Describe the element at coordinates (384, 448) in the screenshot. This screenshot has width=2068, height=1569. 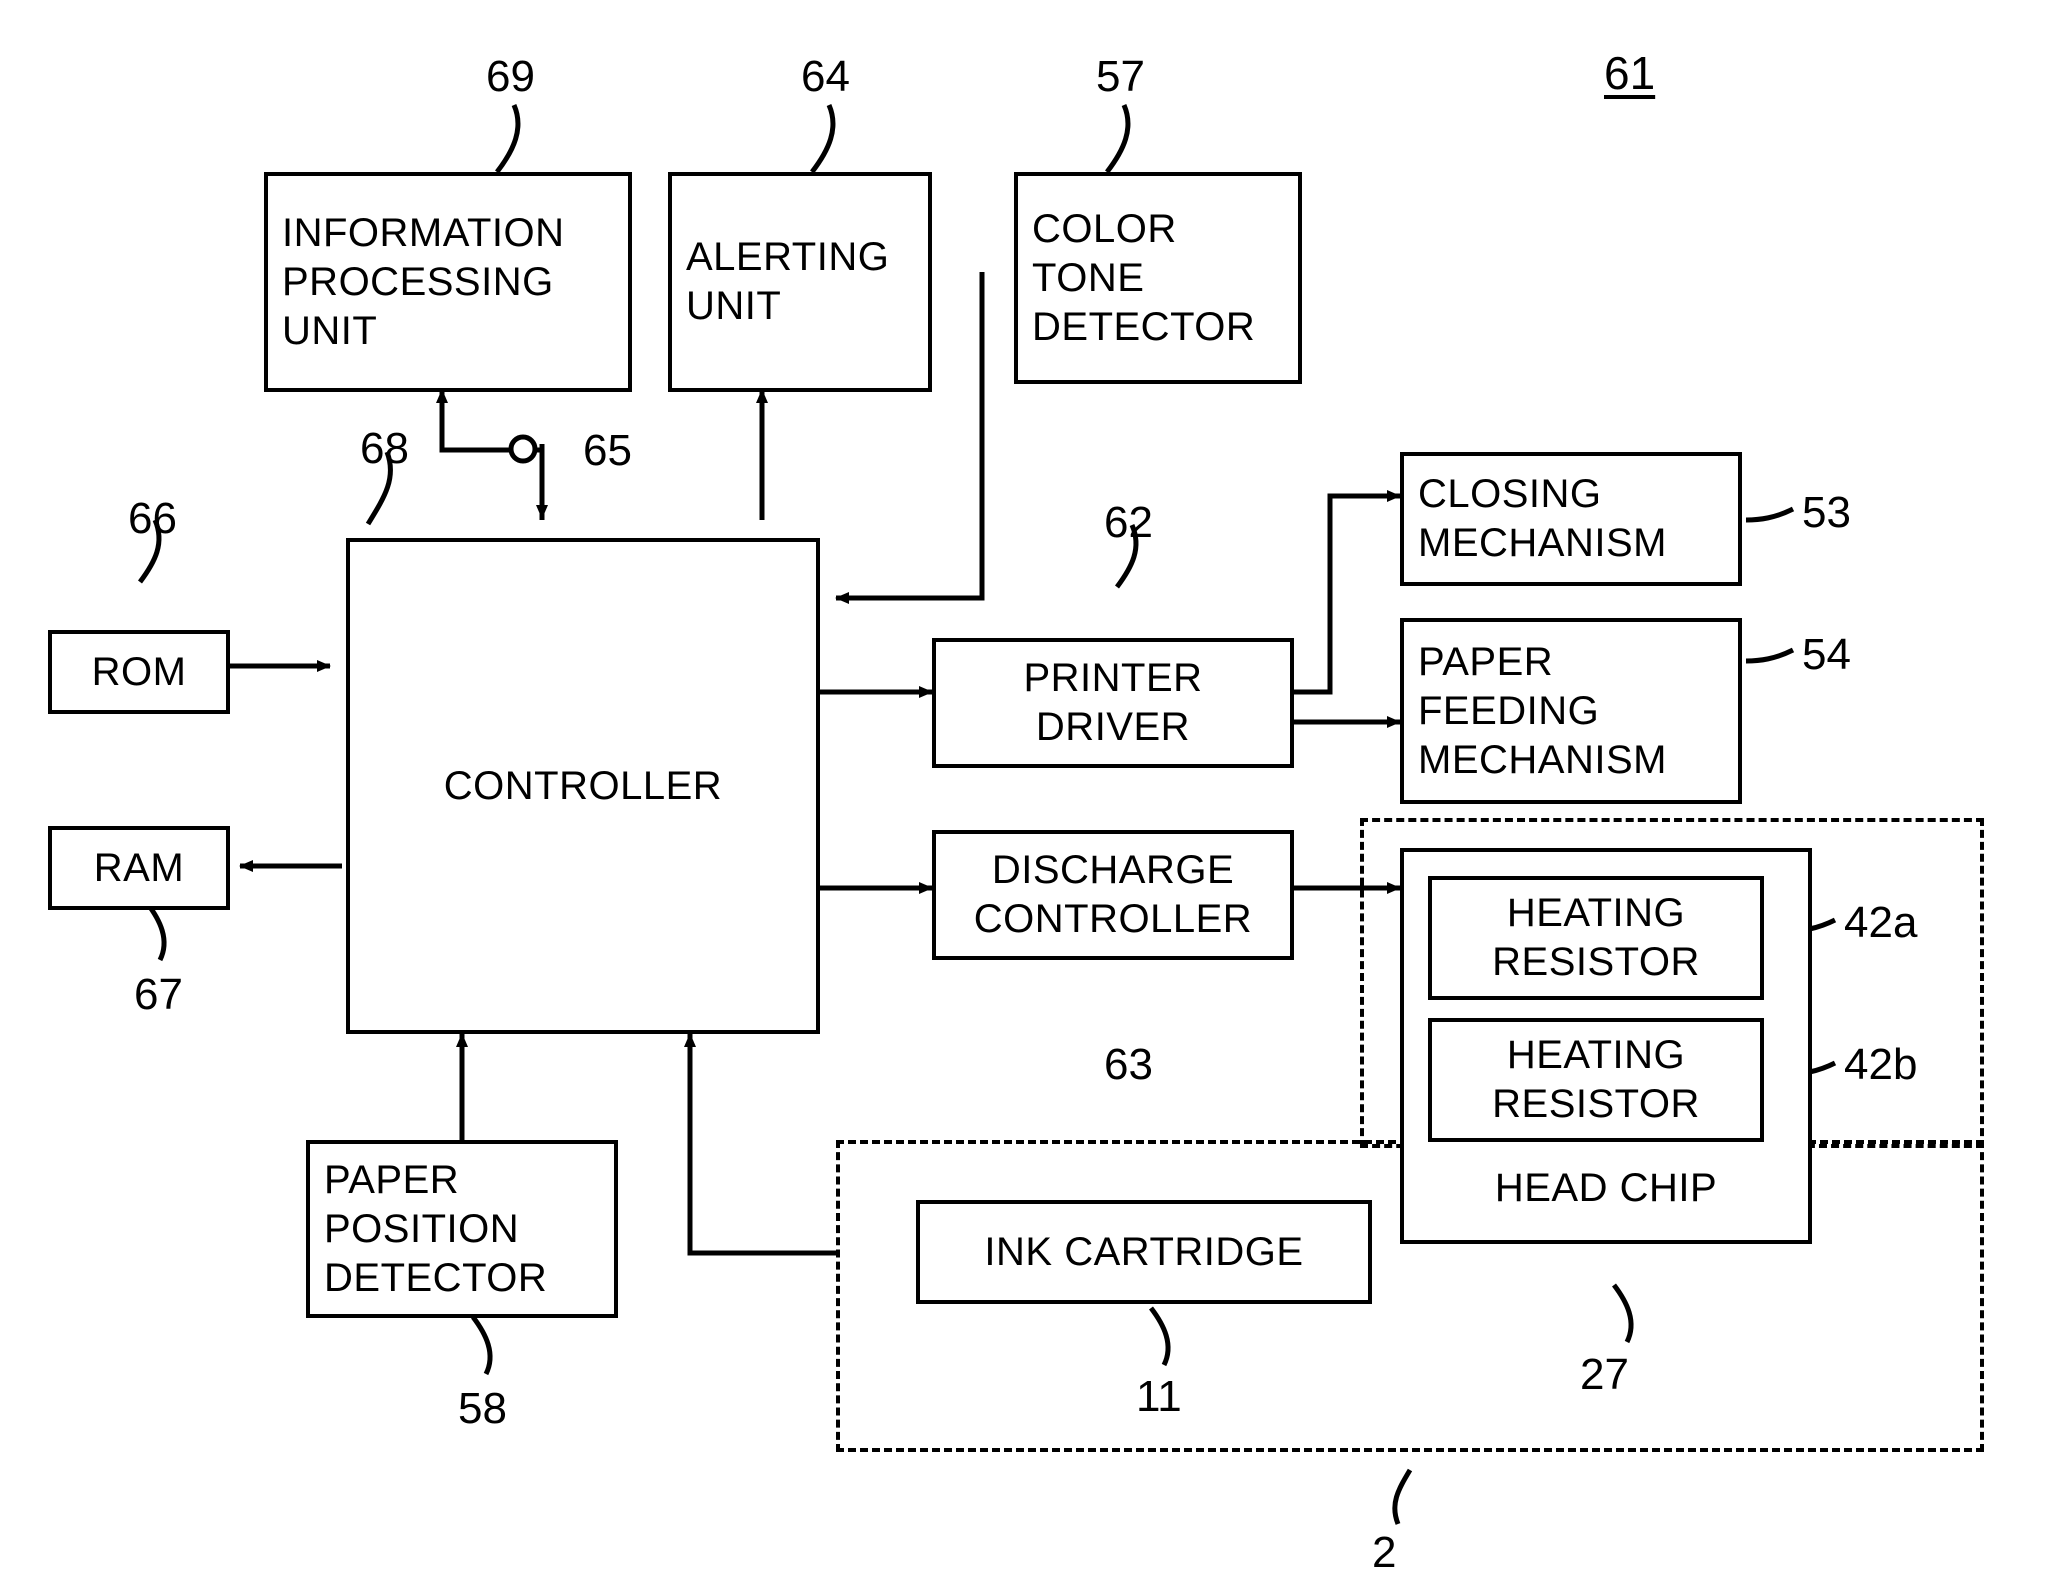
I see `ref-68: 68` at that location.